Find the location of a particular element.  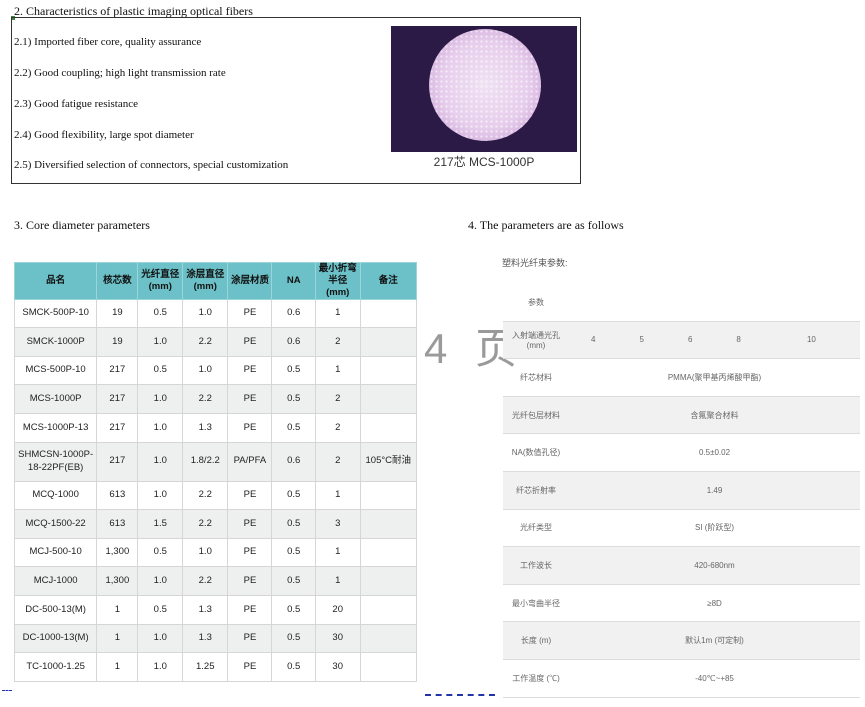

table-row: SMCK-1000P 19 1.0 2.2 PE 0.6 2 is located at coordinates (215, 342).